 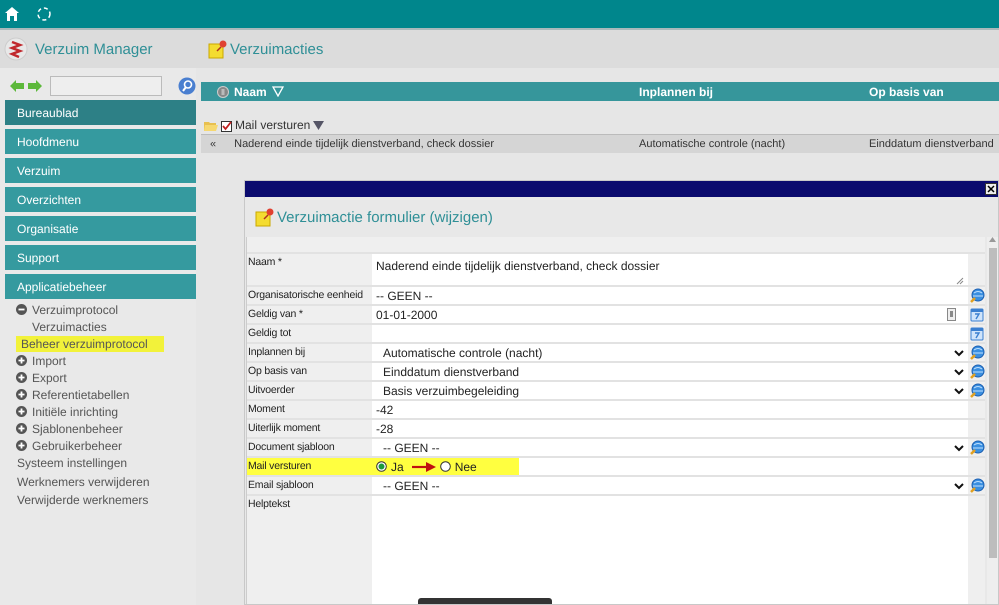 I want to click on field-label: Moment, so click(x=266, y=409).